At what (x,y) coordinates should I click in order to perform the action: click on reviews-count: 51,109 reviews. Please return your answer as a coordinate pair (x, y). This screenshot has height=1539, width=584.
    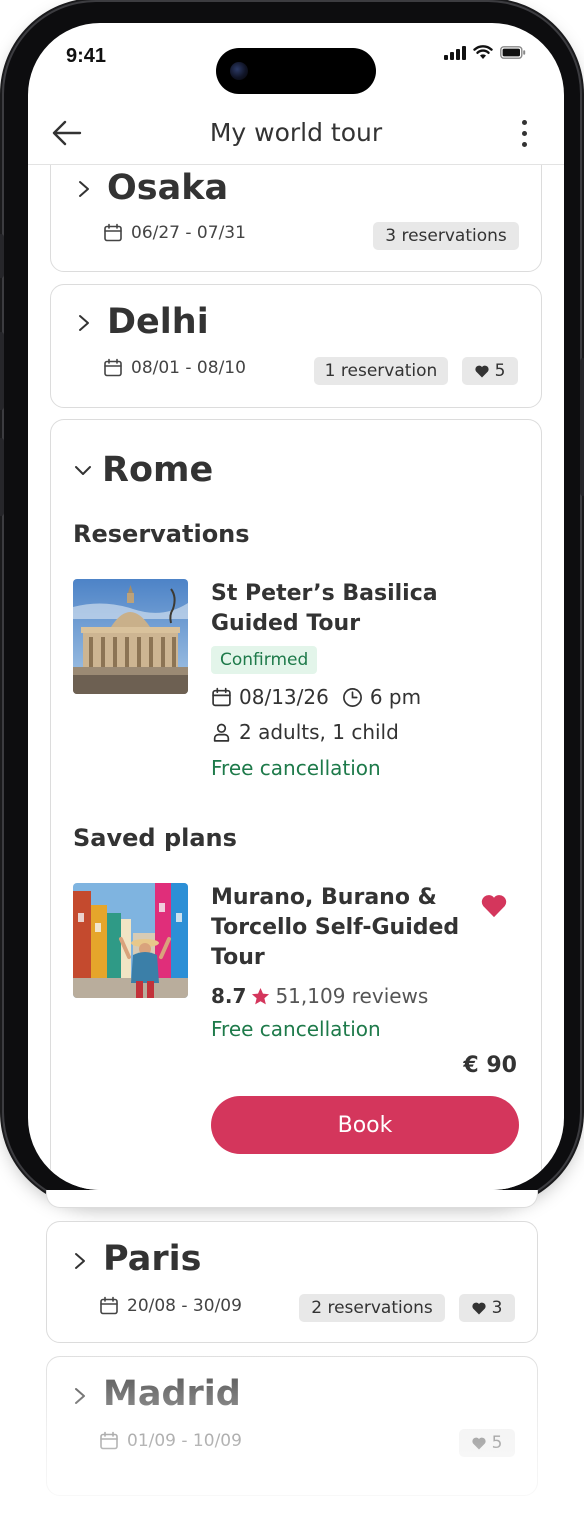
    Looking at the image, I should click on (352, 996).